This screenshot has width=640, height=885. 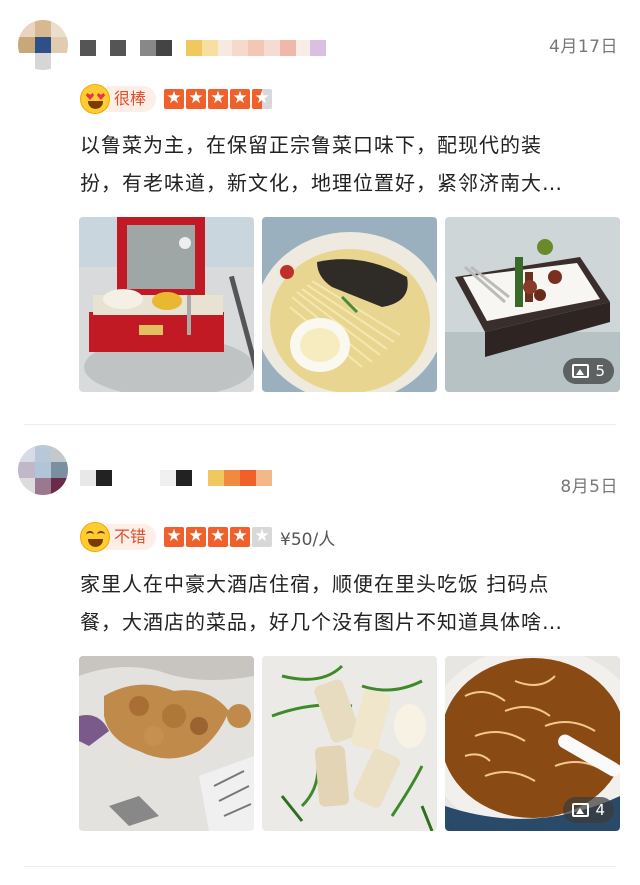 What do you see at coordinates (320, 866) in the screenshot?
I see `divider` at bounding box center [320, 866].